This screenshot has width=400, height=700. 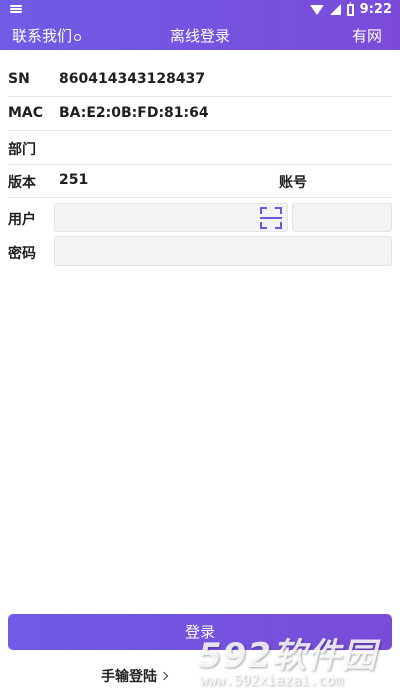 I want to click on status-bar: 9:22, so click(x=200, y=10).